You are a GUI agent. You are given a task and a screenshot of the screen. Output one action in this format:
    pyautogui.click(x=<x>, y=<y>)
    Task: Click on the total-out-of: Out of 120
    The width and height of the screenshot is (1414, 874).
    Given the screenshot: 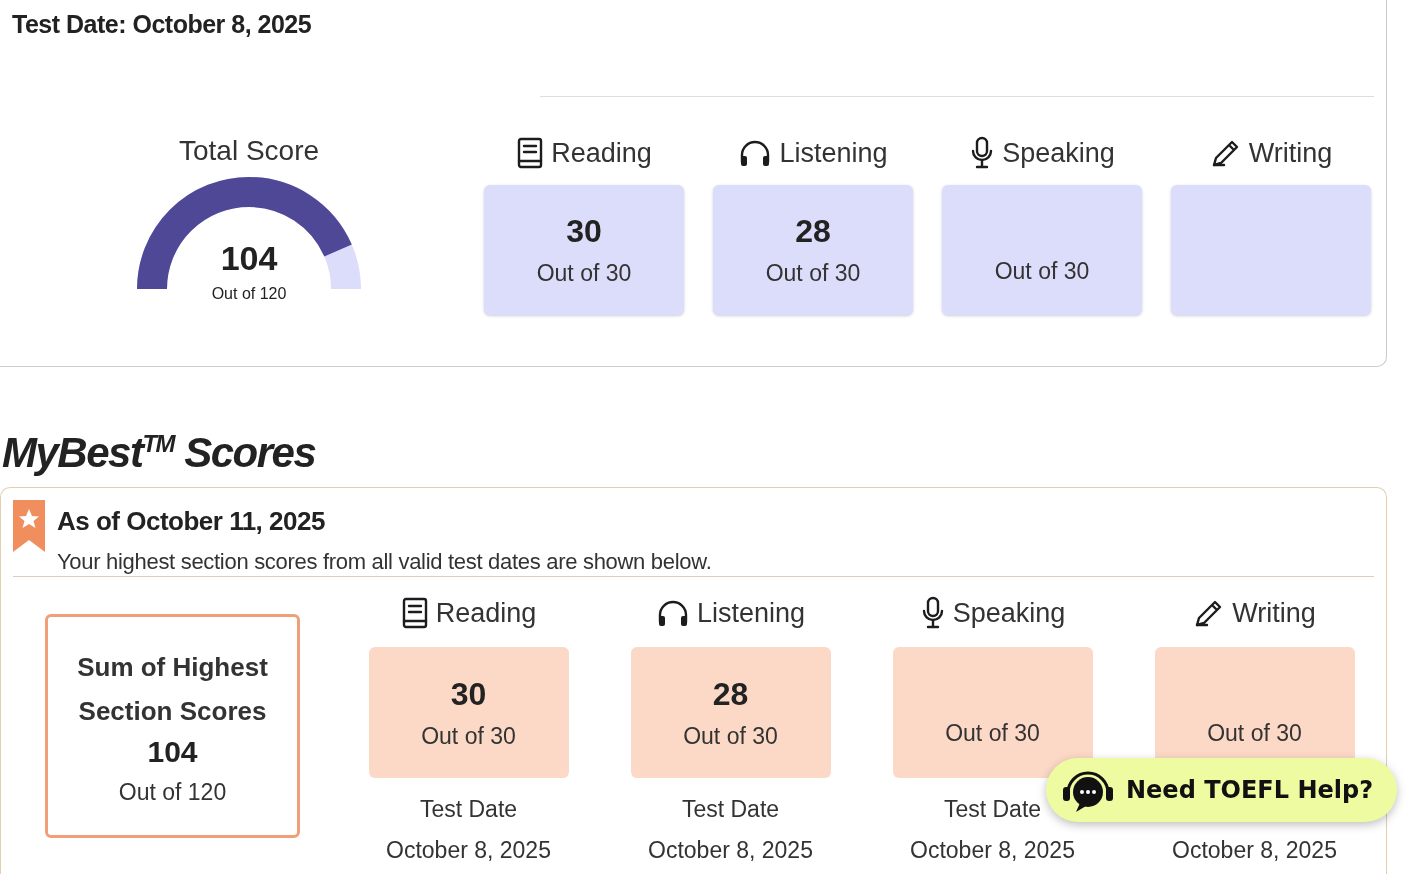 What is the action you would take?
    pyautogui.click(x=249, y=294)
    